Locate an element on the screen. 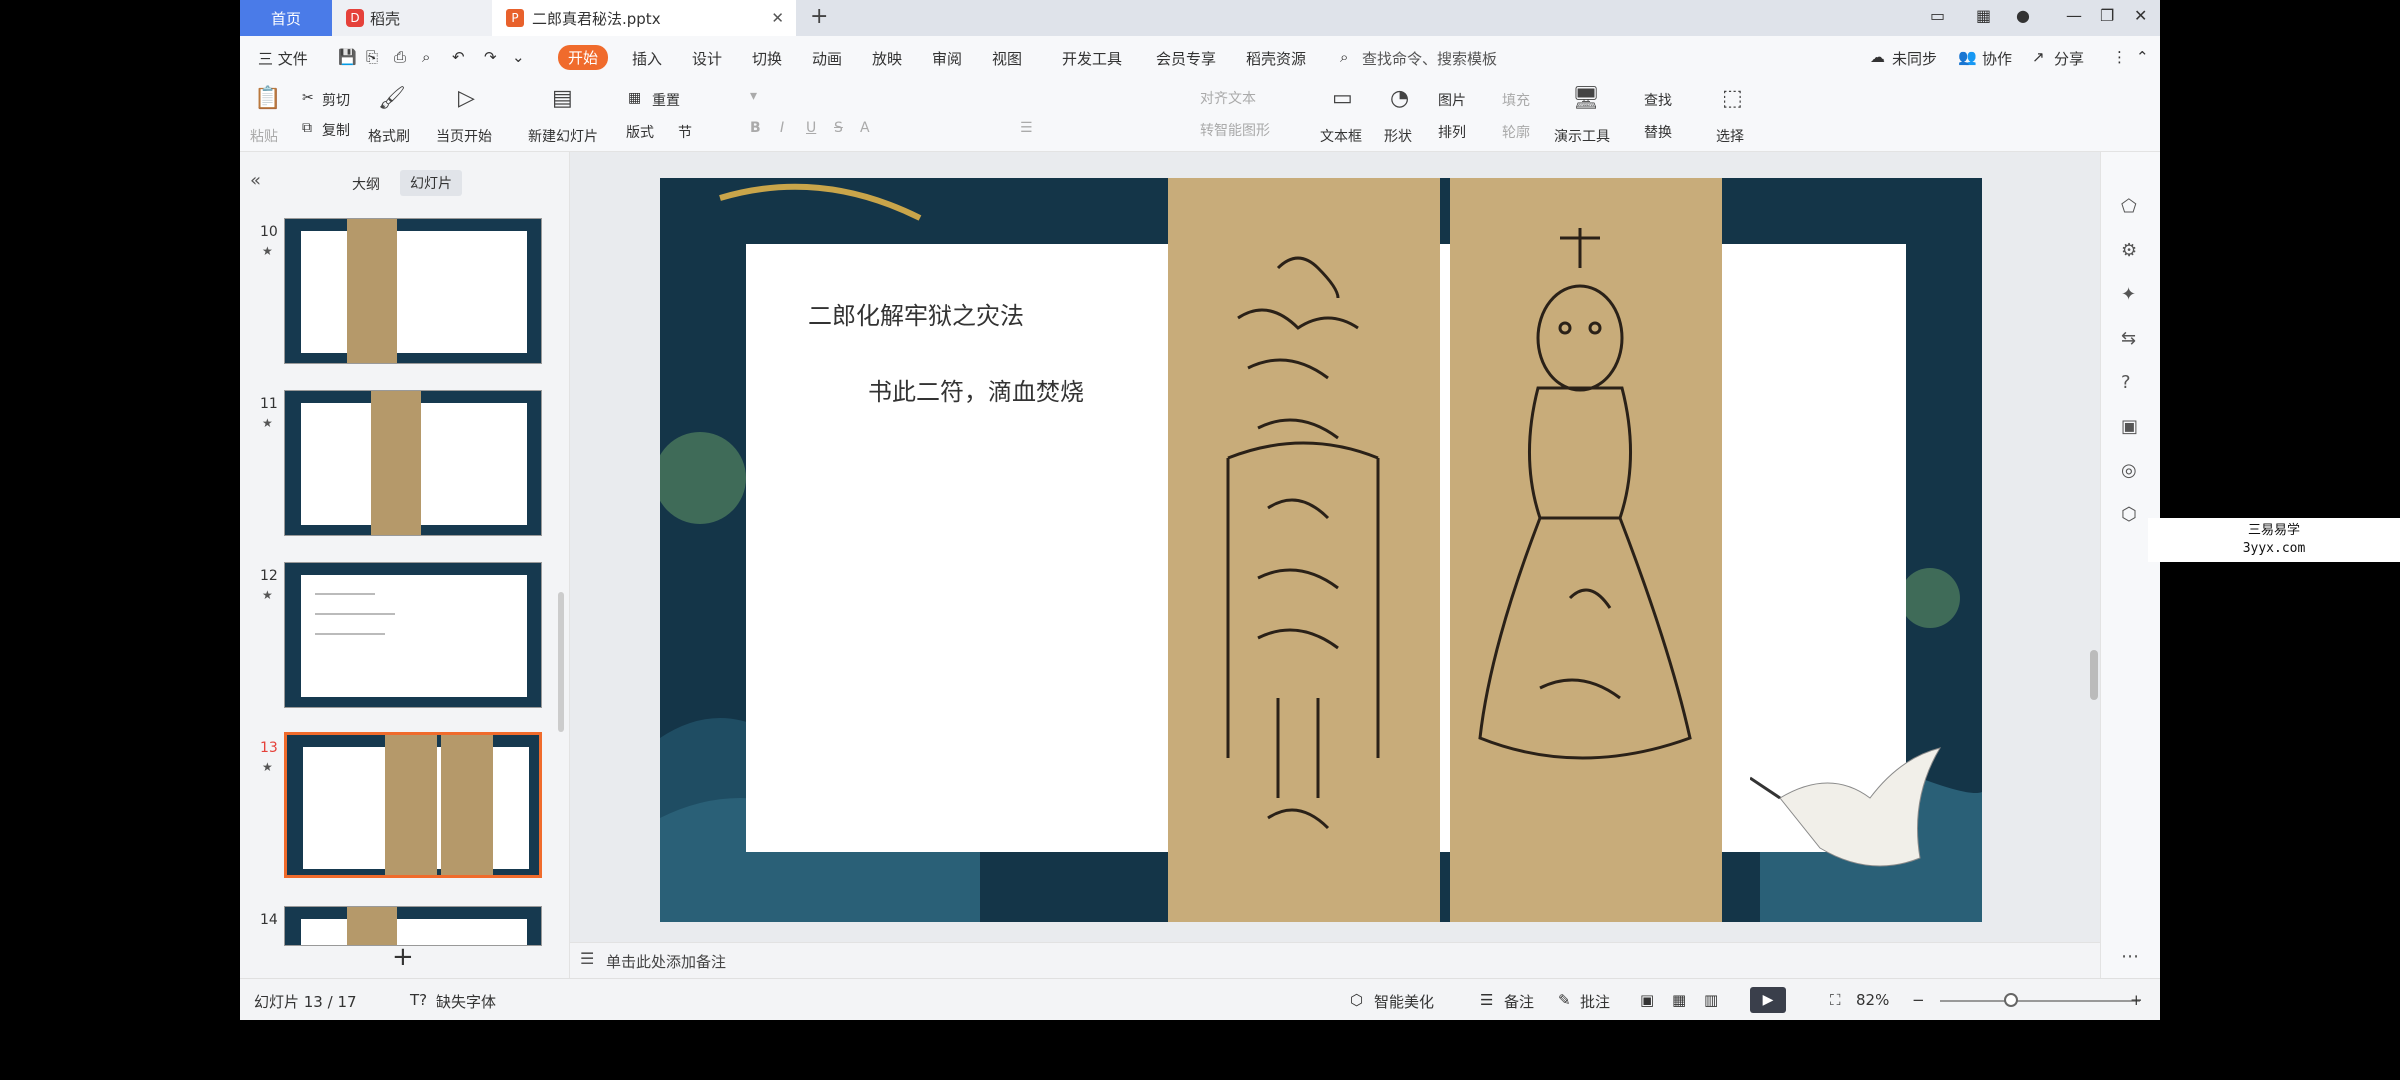 Image resolution: width=2400 pixels, height=1080 pixels. animation-icon: ✦ is located at coordinates (2128, 294).